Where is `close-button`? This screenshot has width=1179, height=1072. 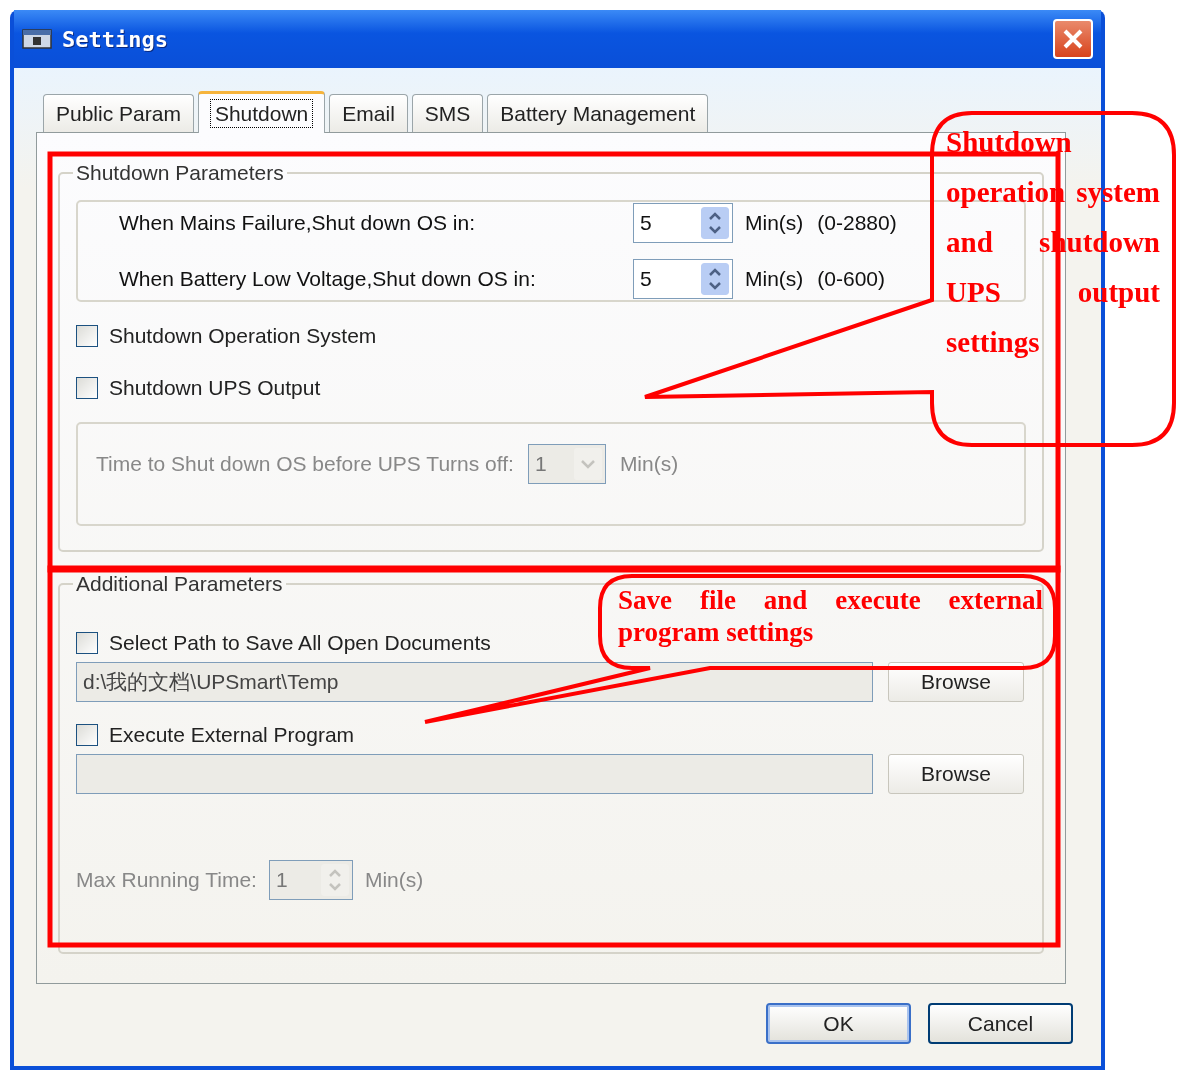
close-button is located at coordinates (1073, 39).